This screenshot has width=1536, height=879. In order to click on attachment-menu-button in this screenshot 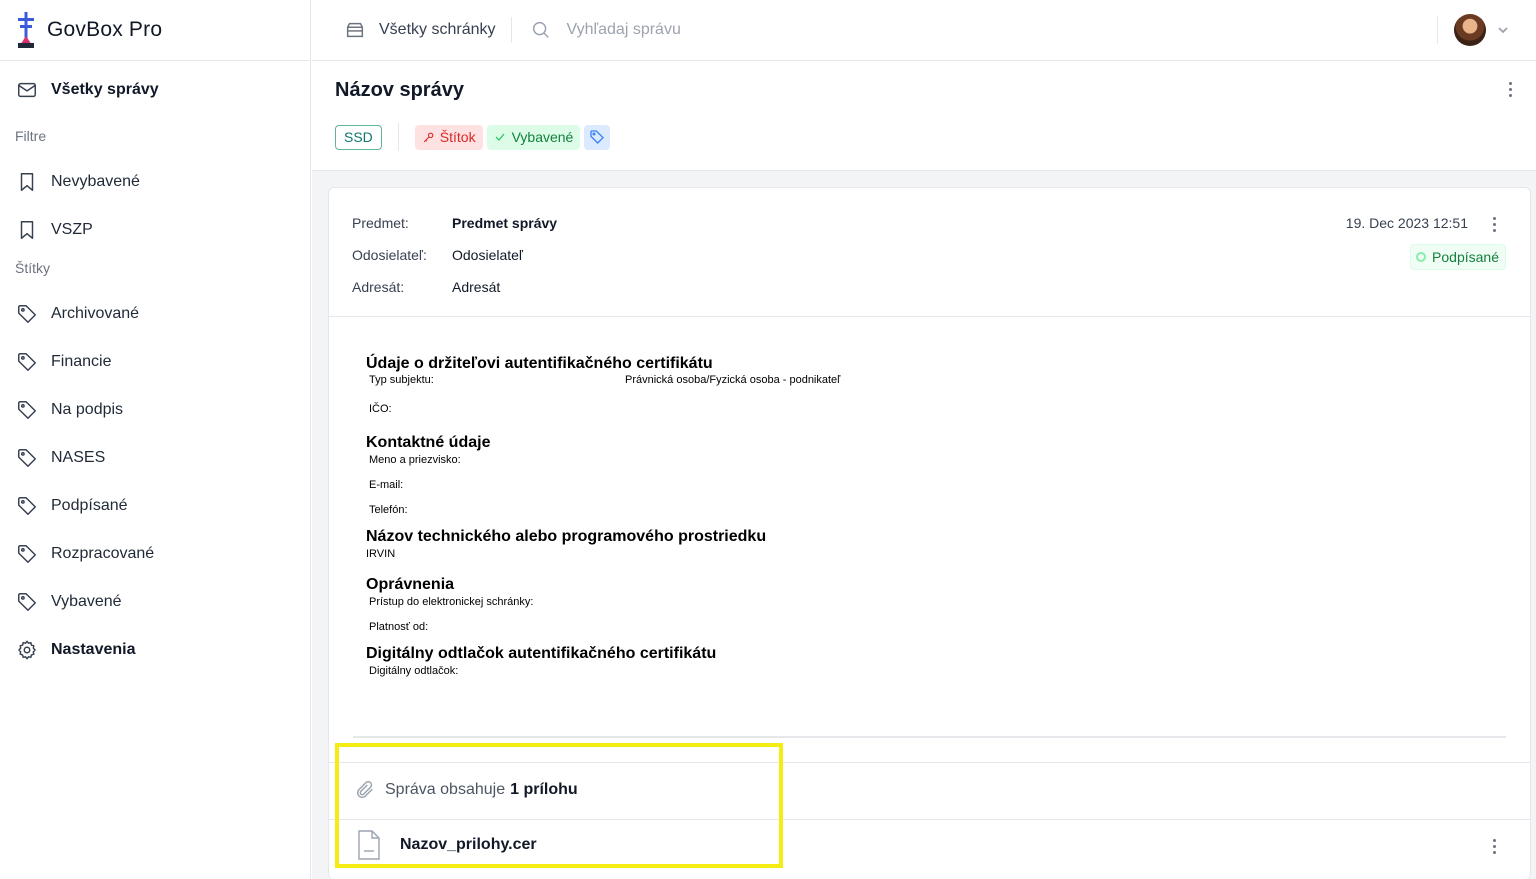, I will do `click(1494, 846)`.